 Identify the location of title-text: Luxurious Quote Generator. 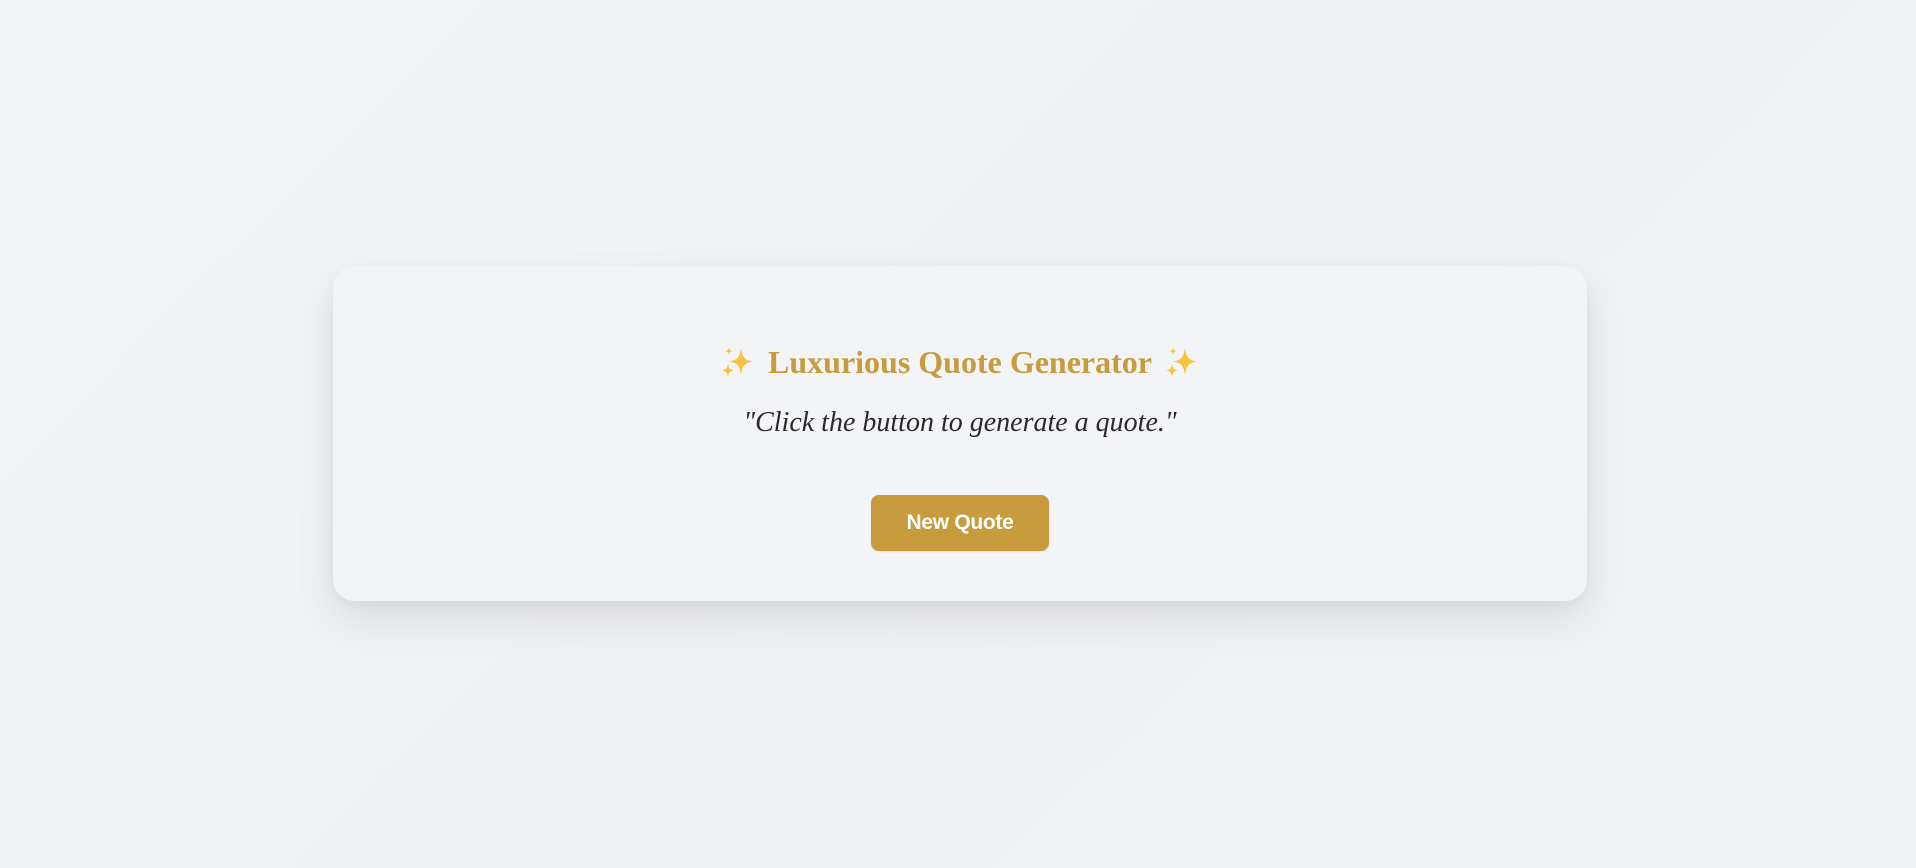
(960, 362).